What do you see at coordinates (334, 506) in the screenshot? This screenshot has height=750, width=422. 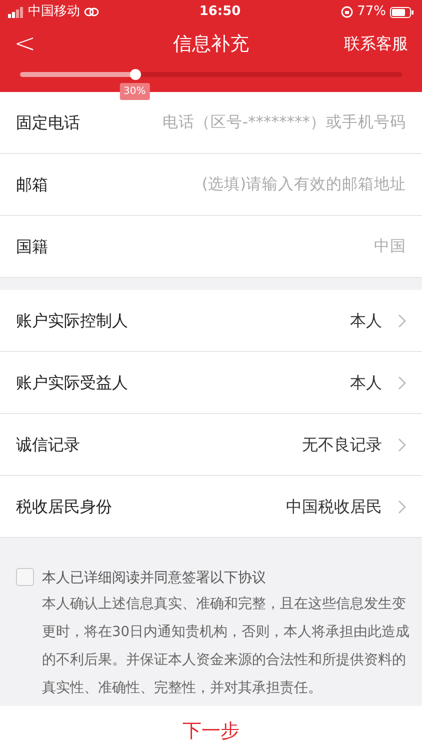 I see `selected-value: 中国税收居民` at bounding box center [334, 506].